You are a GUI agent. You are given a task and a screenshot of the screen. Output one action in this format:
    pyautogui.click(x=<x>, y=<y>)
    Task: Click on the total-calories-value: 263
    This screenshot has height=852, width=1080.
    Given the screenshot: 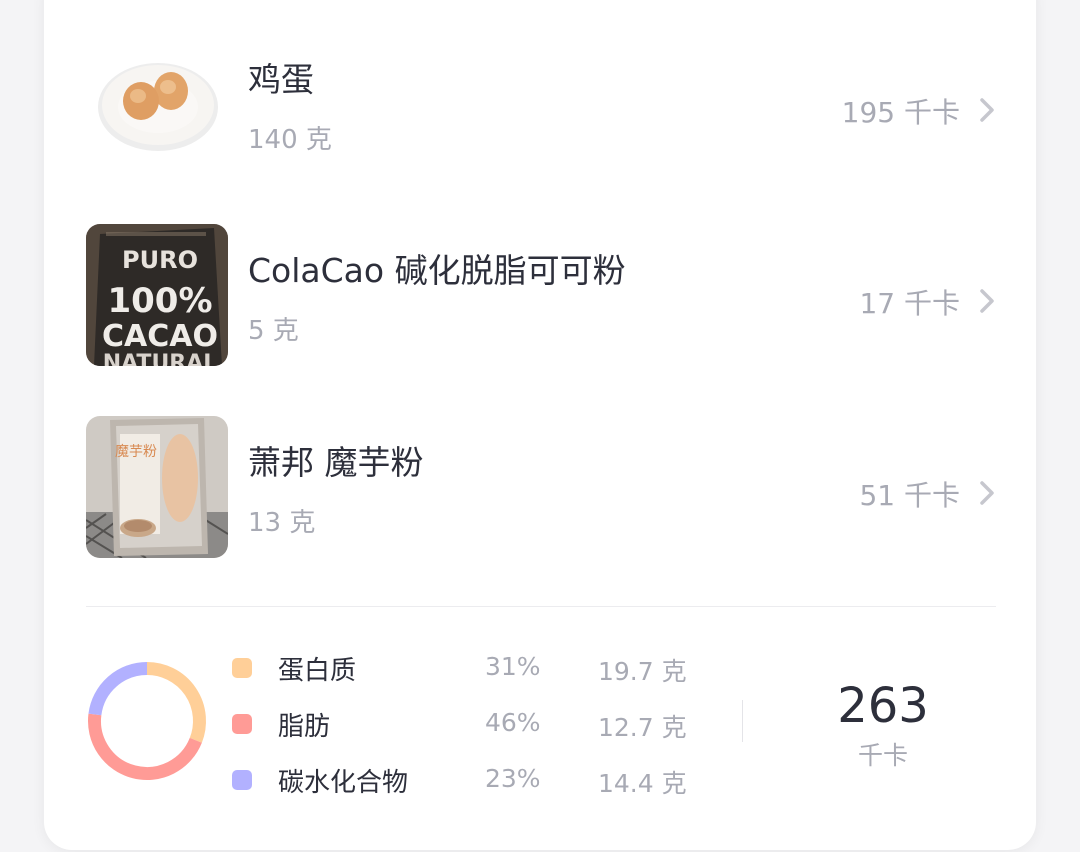 What is the action you would take?
    pyautogui.click(x=883, y=706)
    